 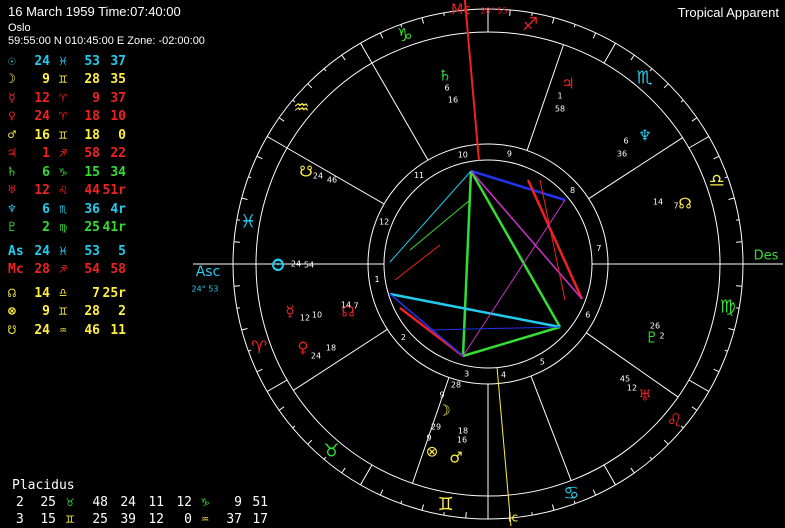 What do you see at coordinates (301, 107) in the screenshot?
I see `aquarius-icon: ♒` at bounding box center [301, 107].